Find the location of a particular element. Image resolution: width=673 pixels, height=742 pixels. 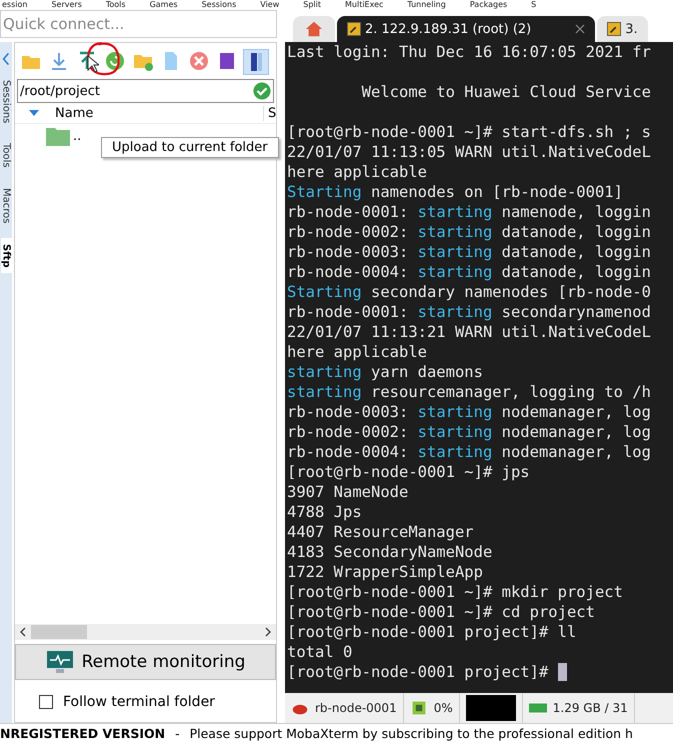

sort-icon is located at coordinates (34, 113).